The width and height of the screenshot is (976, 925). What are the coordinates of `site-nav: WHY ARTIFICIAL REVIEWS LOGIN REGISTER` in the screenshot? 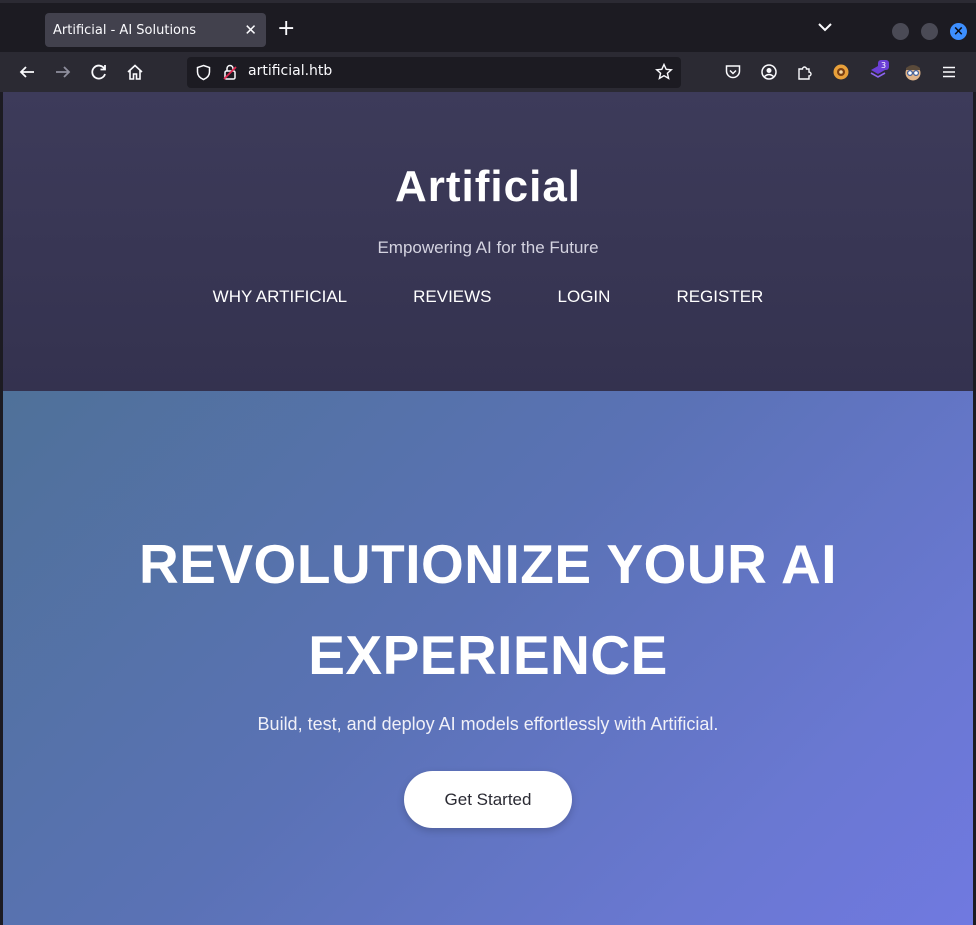 It's located at (488, 297).